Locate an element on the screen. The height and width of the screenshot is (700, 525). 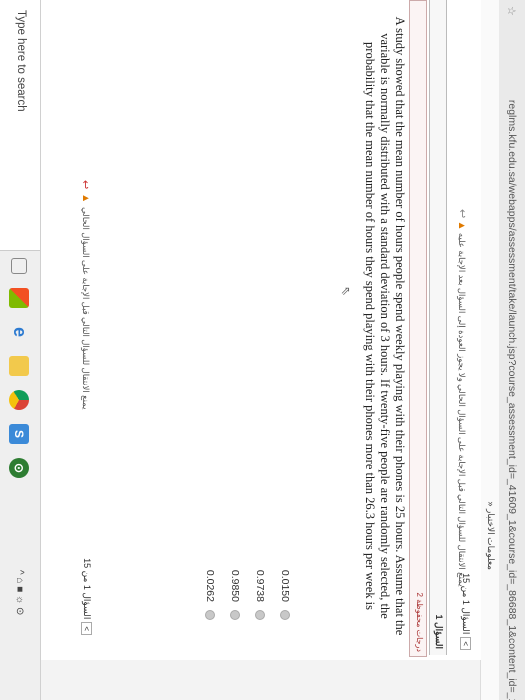
question-pager-bottom: السؤال 1 من 15 < is located at coordinates (86, 596).